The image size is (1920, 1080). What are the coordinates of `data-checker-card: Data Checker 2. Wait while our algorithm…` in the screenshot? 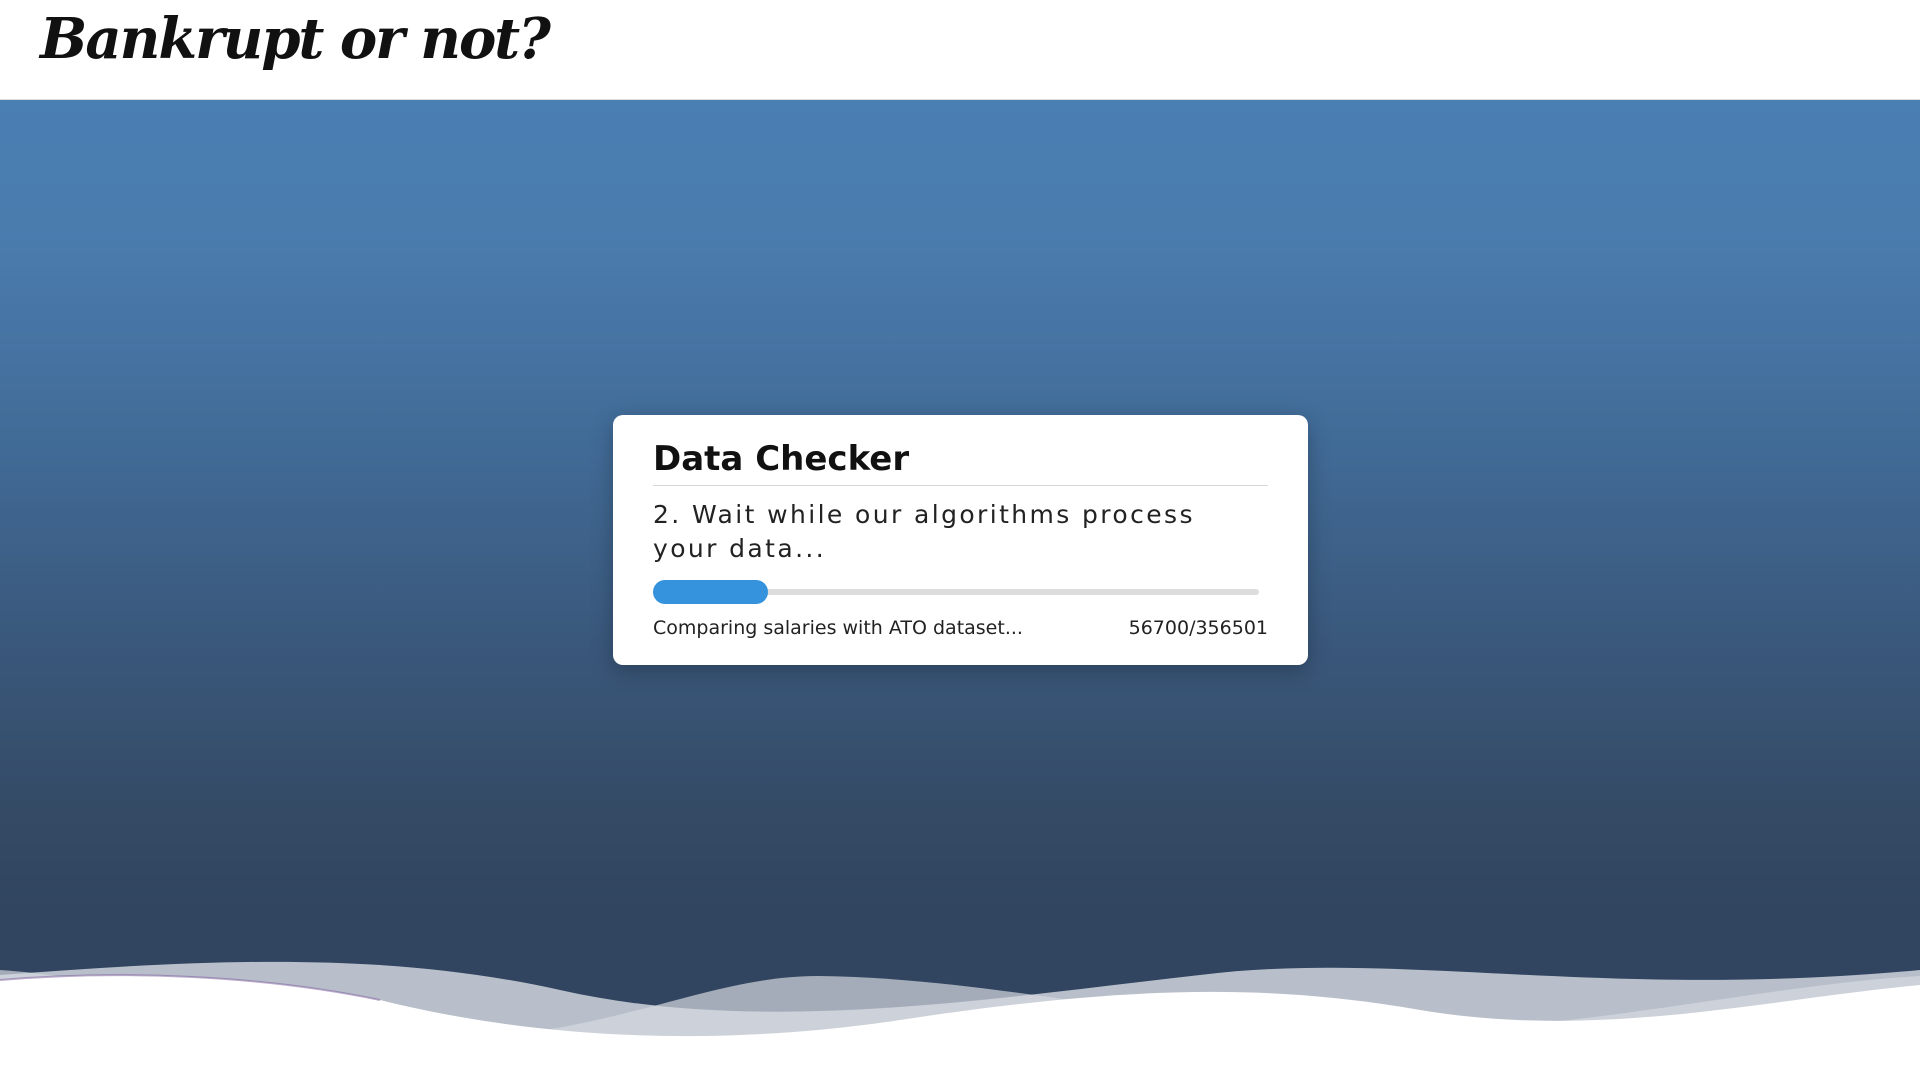 It's located at (960, 540).